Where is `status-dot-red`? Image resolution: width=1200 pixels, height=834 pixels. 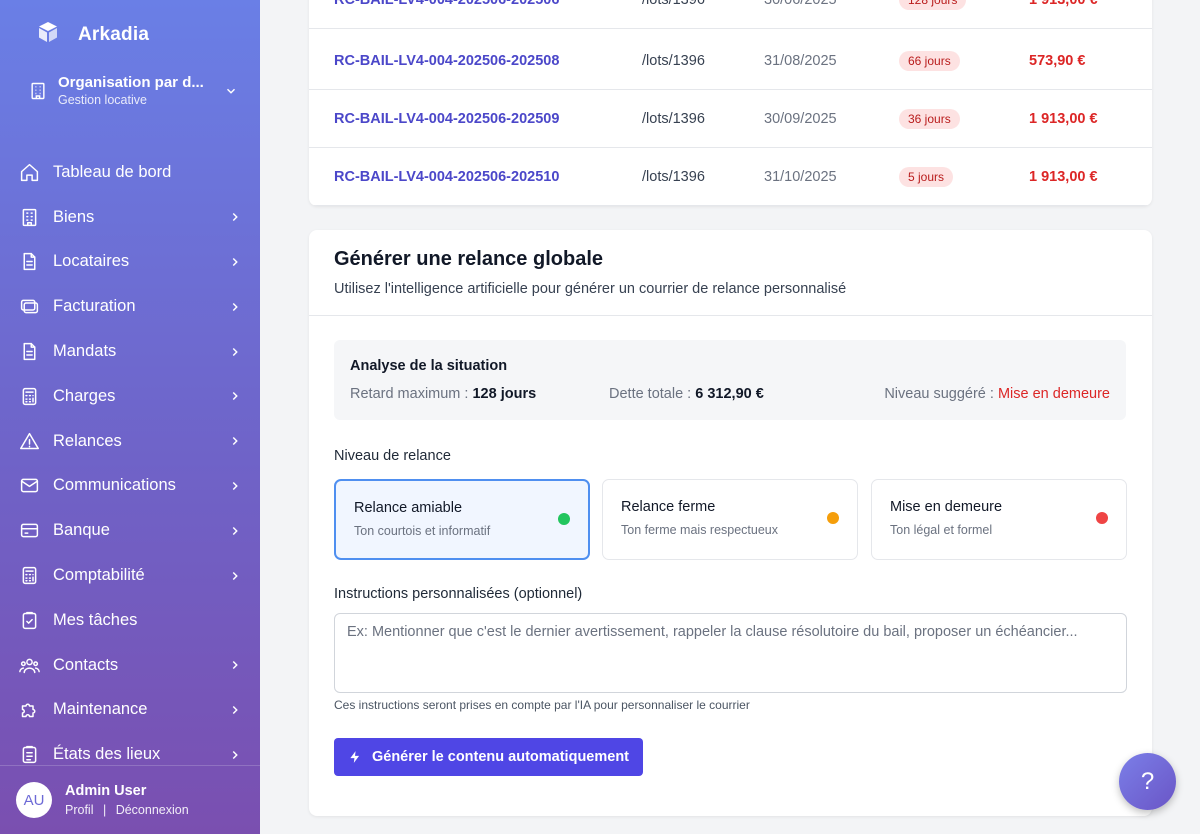
status-dot-red is located at coordinates (1102, 518).